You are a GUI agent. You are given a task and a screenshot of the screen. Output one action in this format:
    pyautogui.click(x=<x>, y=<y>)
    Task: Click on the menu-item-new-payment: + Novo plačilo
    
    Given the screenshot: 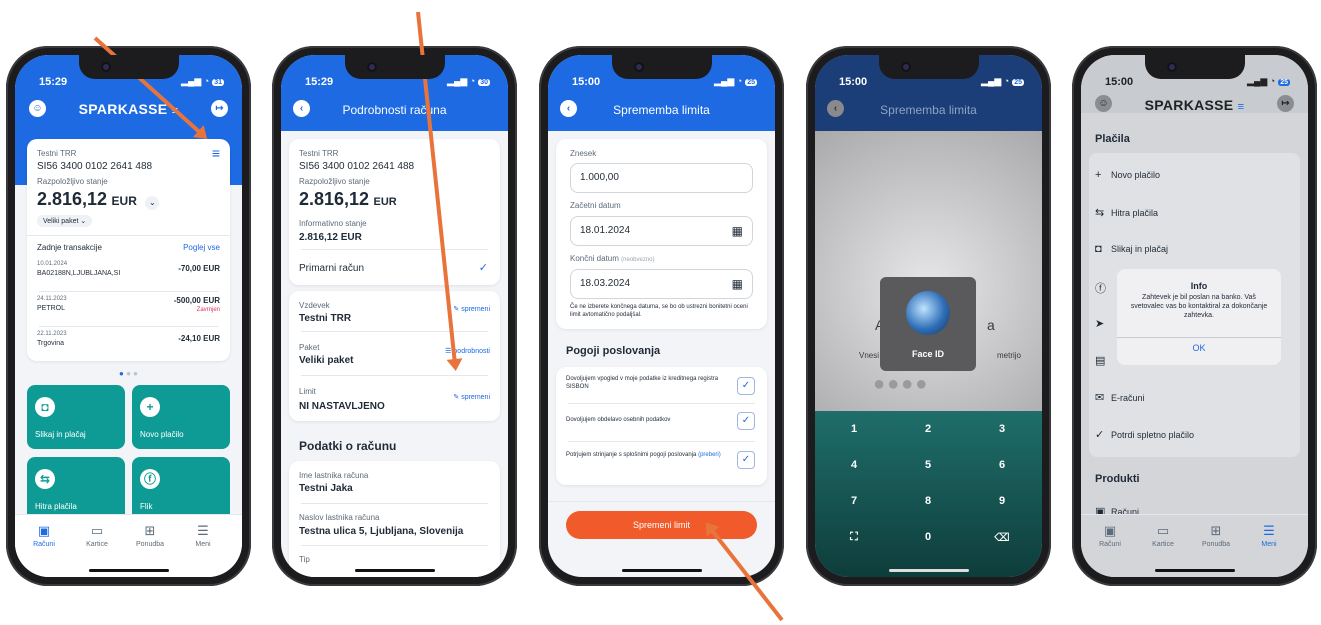 What is the action you would take?
    pyautogui.click(x=1127, y=175)
    